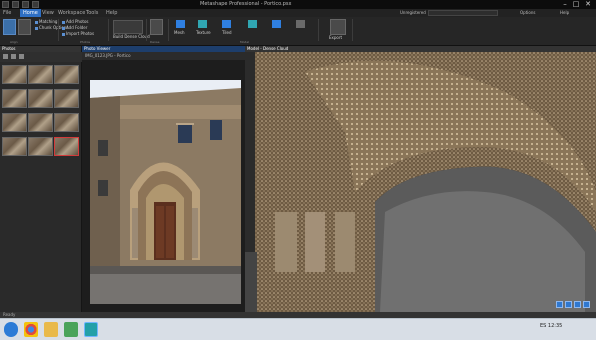  I want to click on minimize-button: –, so click(565, 4).